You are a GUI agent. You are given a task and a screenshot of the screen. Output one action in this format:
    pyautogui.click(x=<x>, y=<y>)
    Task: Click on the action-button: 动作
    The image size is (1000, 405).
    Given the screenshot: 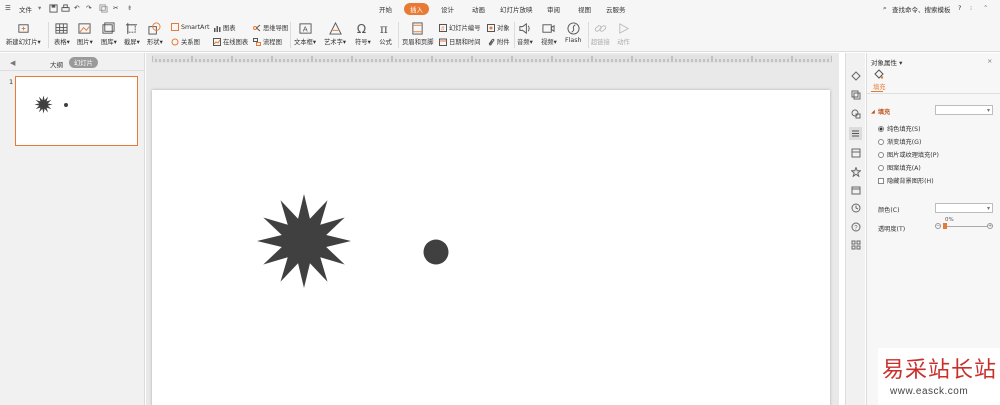 What is the action you would take?
    pyautogui.click(x=623, y=34)
    